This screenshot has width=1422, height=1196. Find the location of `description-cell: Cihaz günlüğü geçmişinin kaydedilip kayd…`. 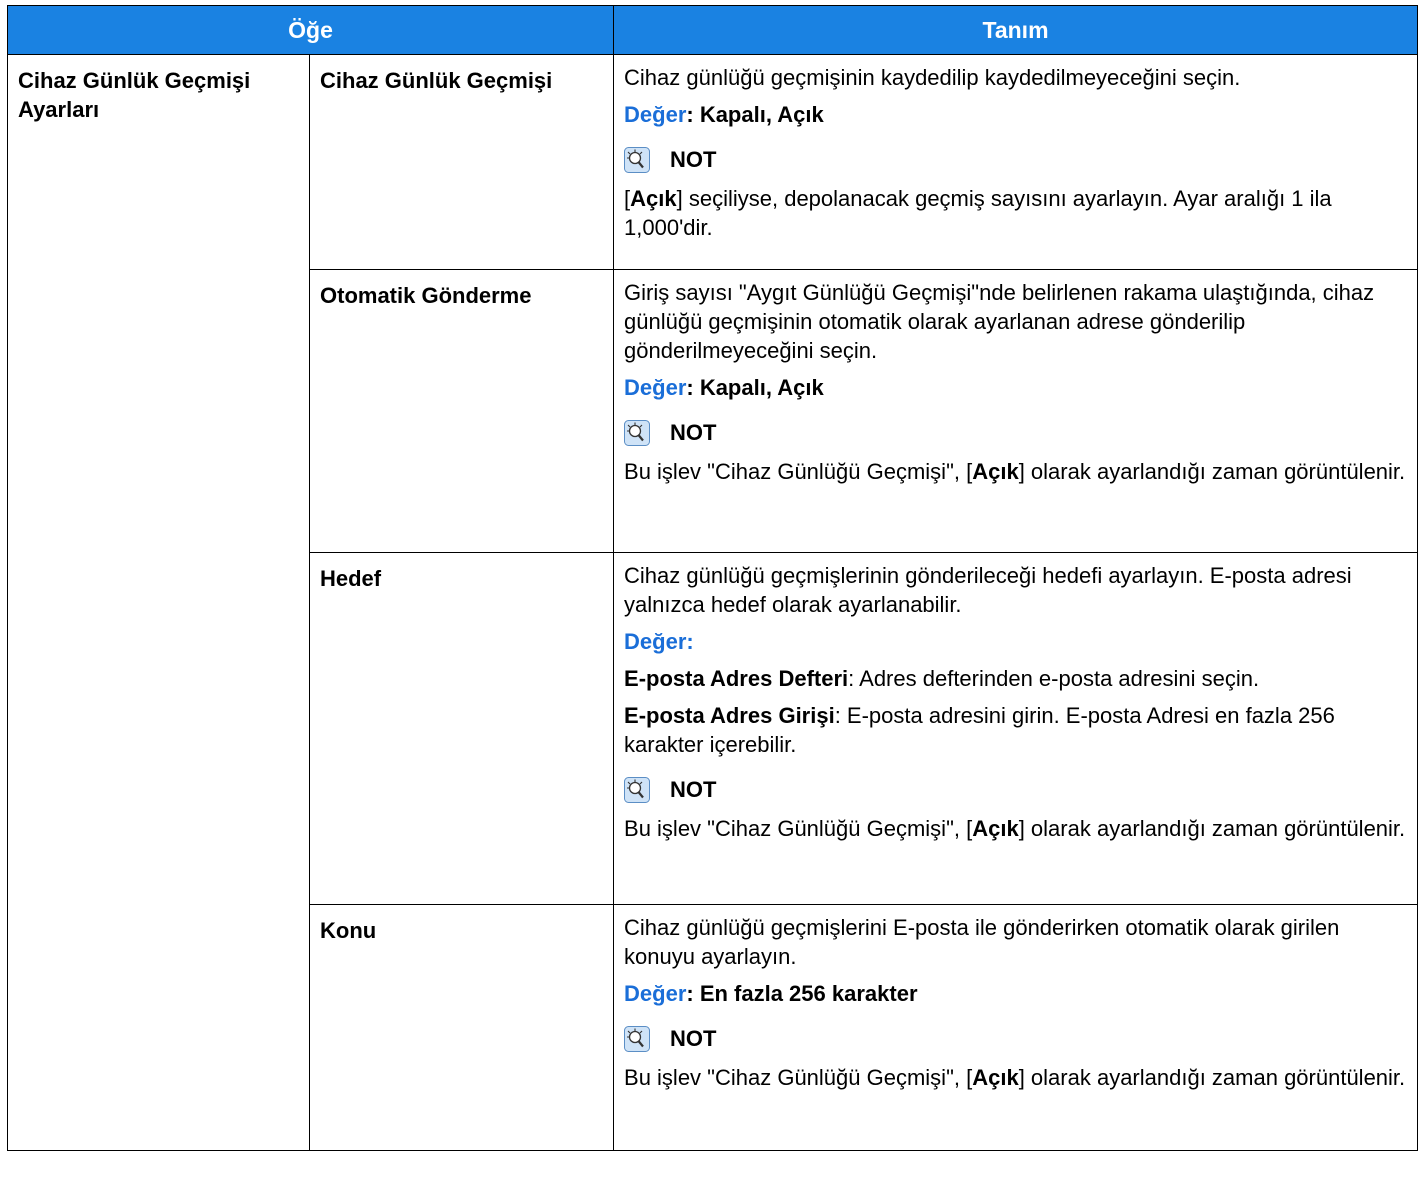

description-cell: Cihaz günlüğü geçmişinin kaydedilip kayd… is located at coordinates (1016, 162).